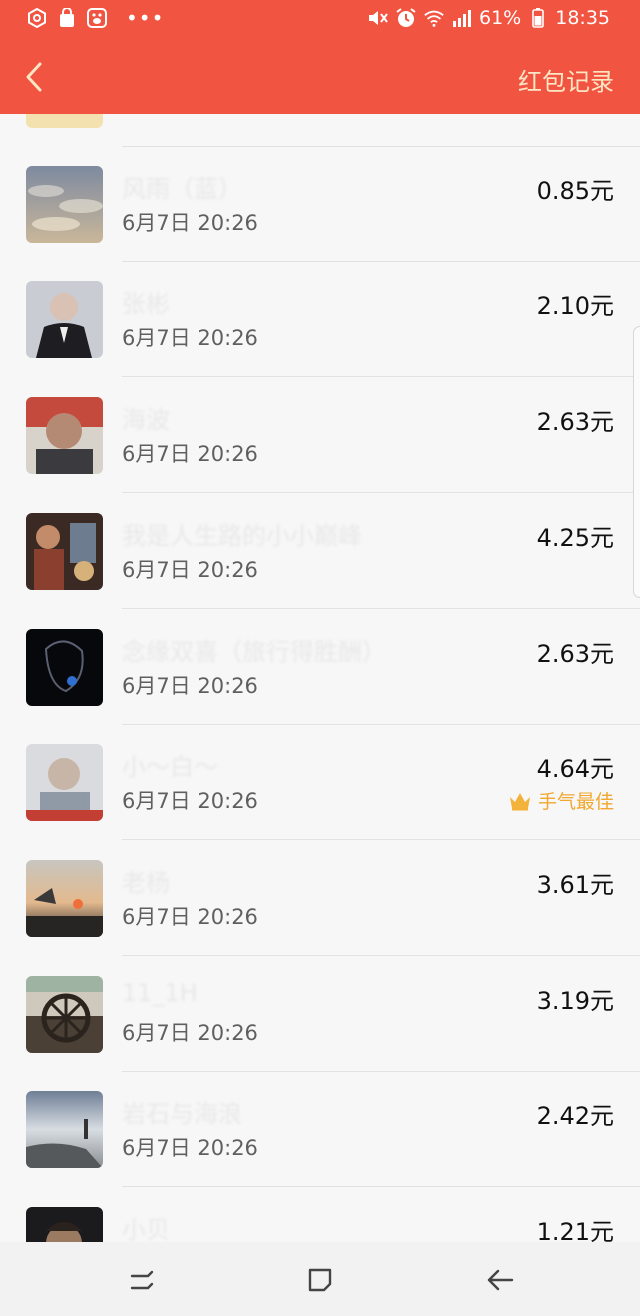 This screenshot has height=1316, width=640. Describe the element at coordinates (320, 898) in the screenshot. I see `list-item: 老杨 6月7日 20:26 3.61元` at that location.